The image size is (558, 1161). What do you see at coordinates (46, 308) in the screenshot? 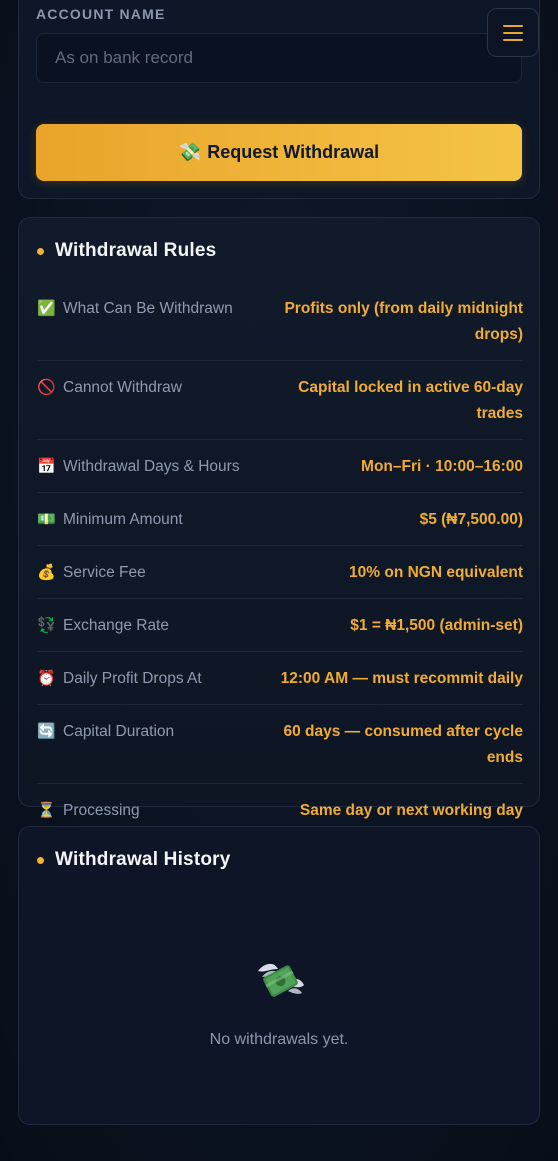
I see `check-mark-icon: ✅` at bounding box center [46, 308].